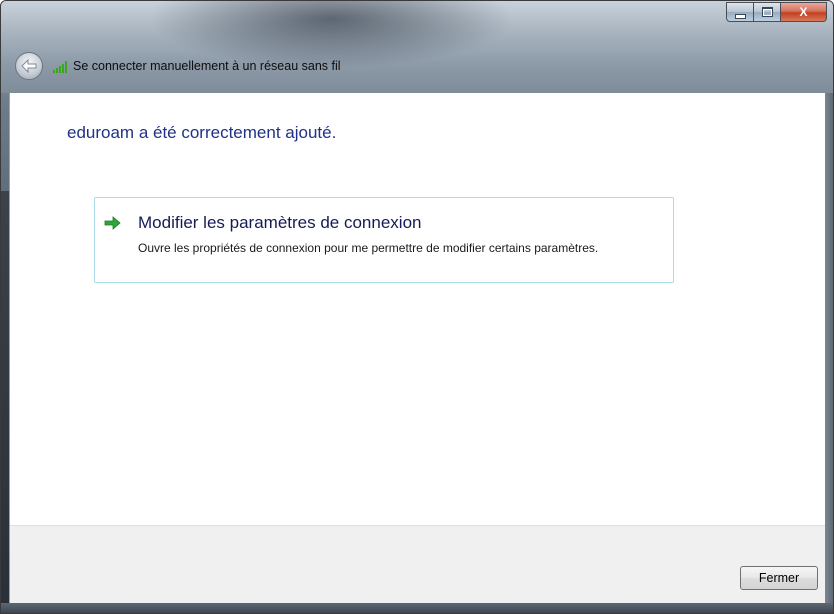 This screenshot has width=834, height=614. Describe the element at coordinates (829, 353) in the screenshot. I see `window-frame-right` at that location.